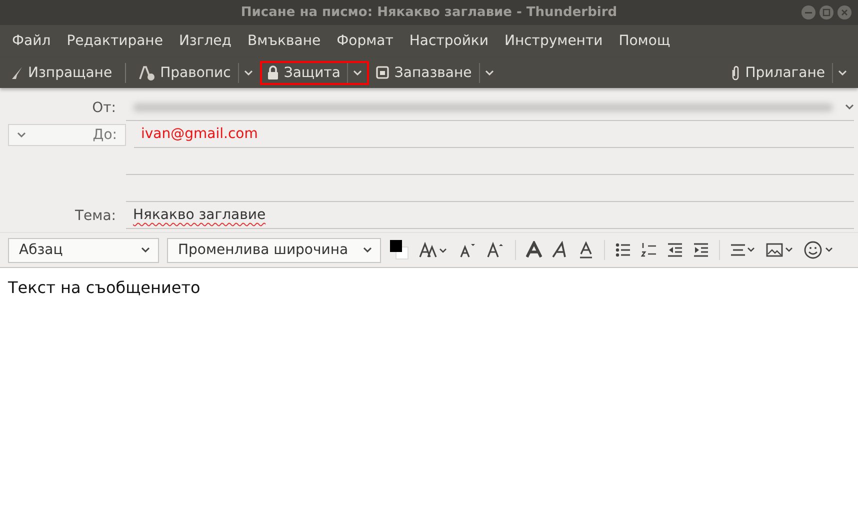  What do you see at coordinates (83, 250) in the screenshot?
I see `paragraph-format-select: Абзац` at bounding box center [83, 250].